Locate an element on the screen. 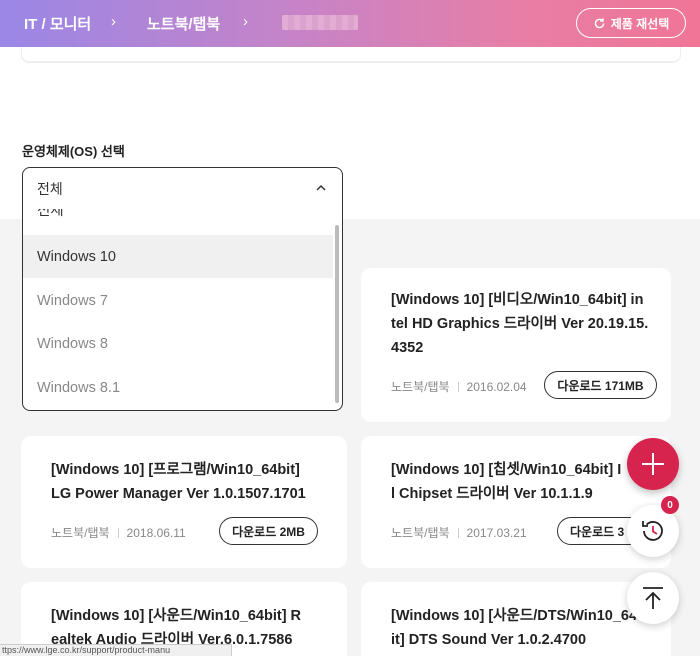 The height and width of the screenshot is (656, 700). download-button: 다운로드 2MB is located at coordinates (268, 531).